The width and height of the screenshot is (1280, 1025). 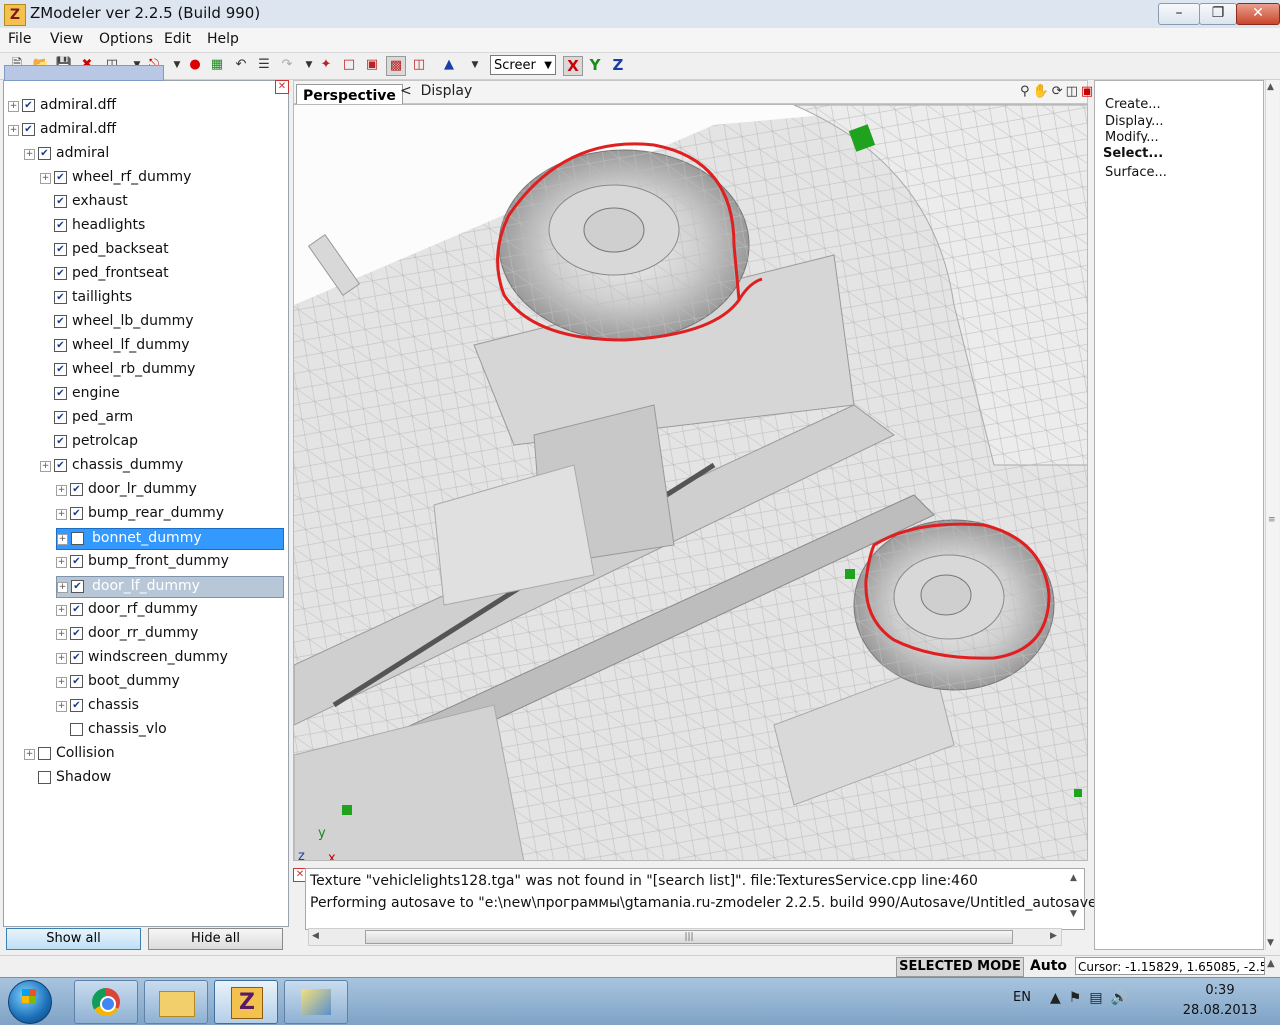 What do you see at coordinates (316, 1002) in the screenshot?
I see `taskbar-app` at bounding box center [316, 1002].